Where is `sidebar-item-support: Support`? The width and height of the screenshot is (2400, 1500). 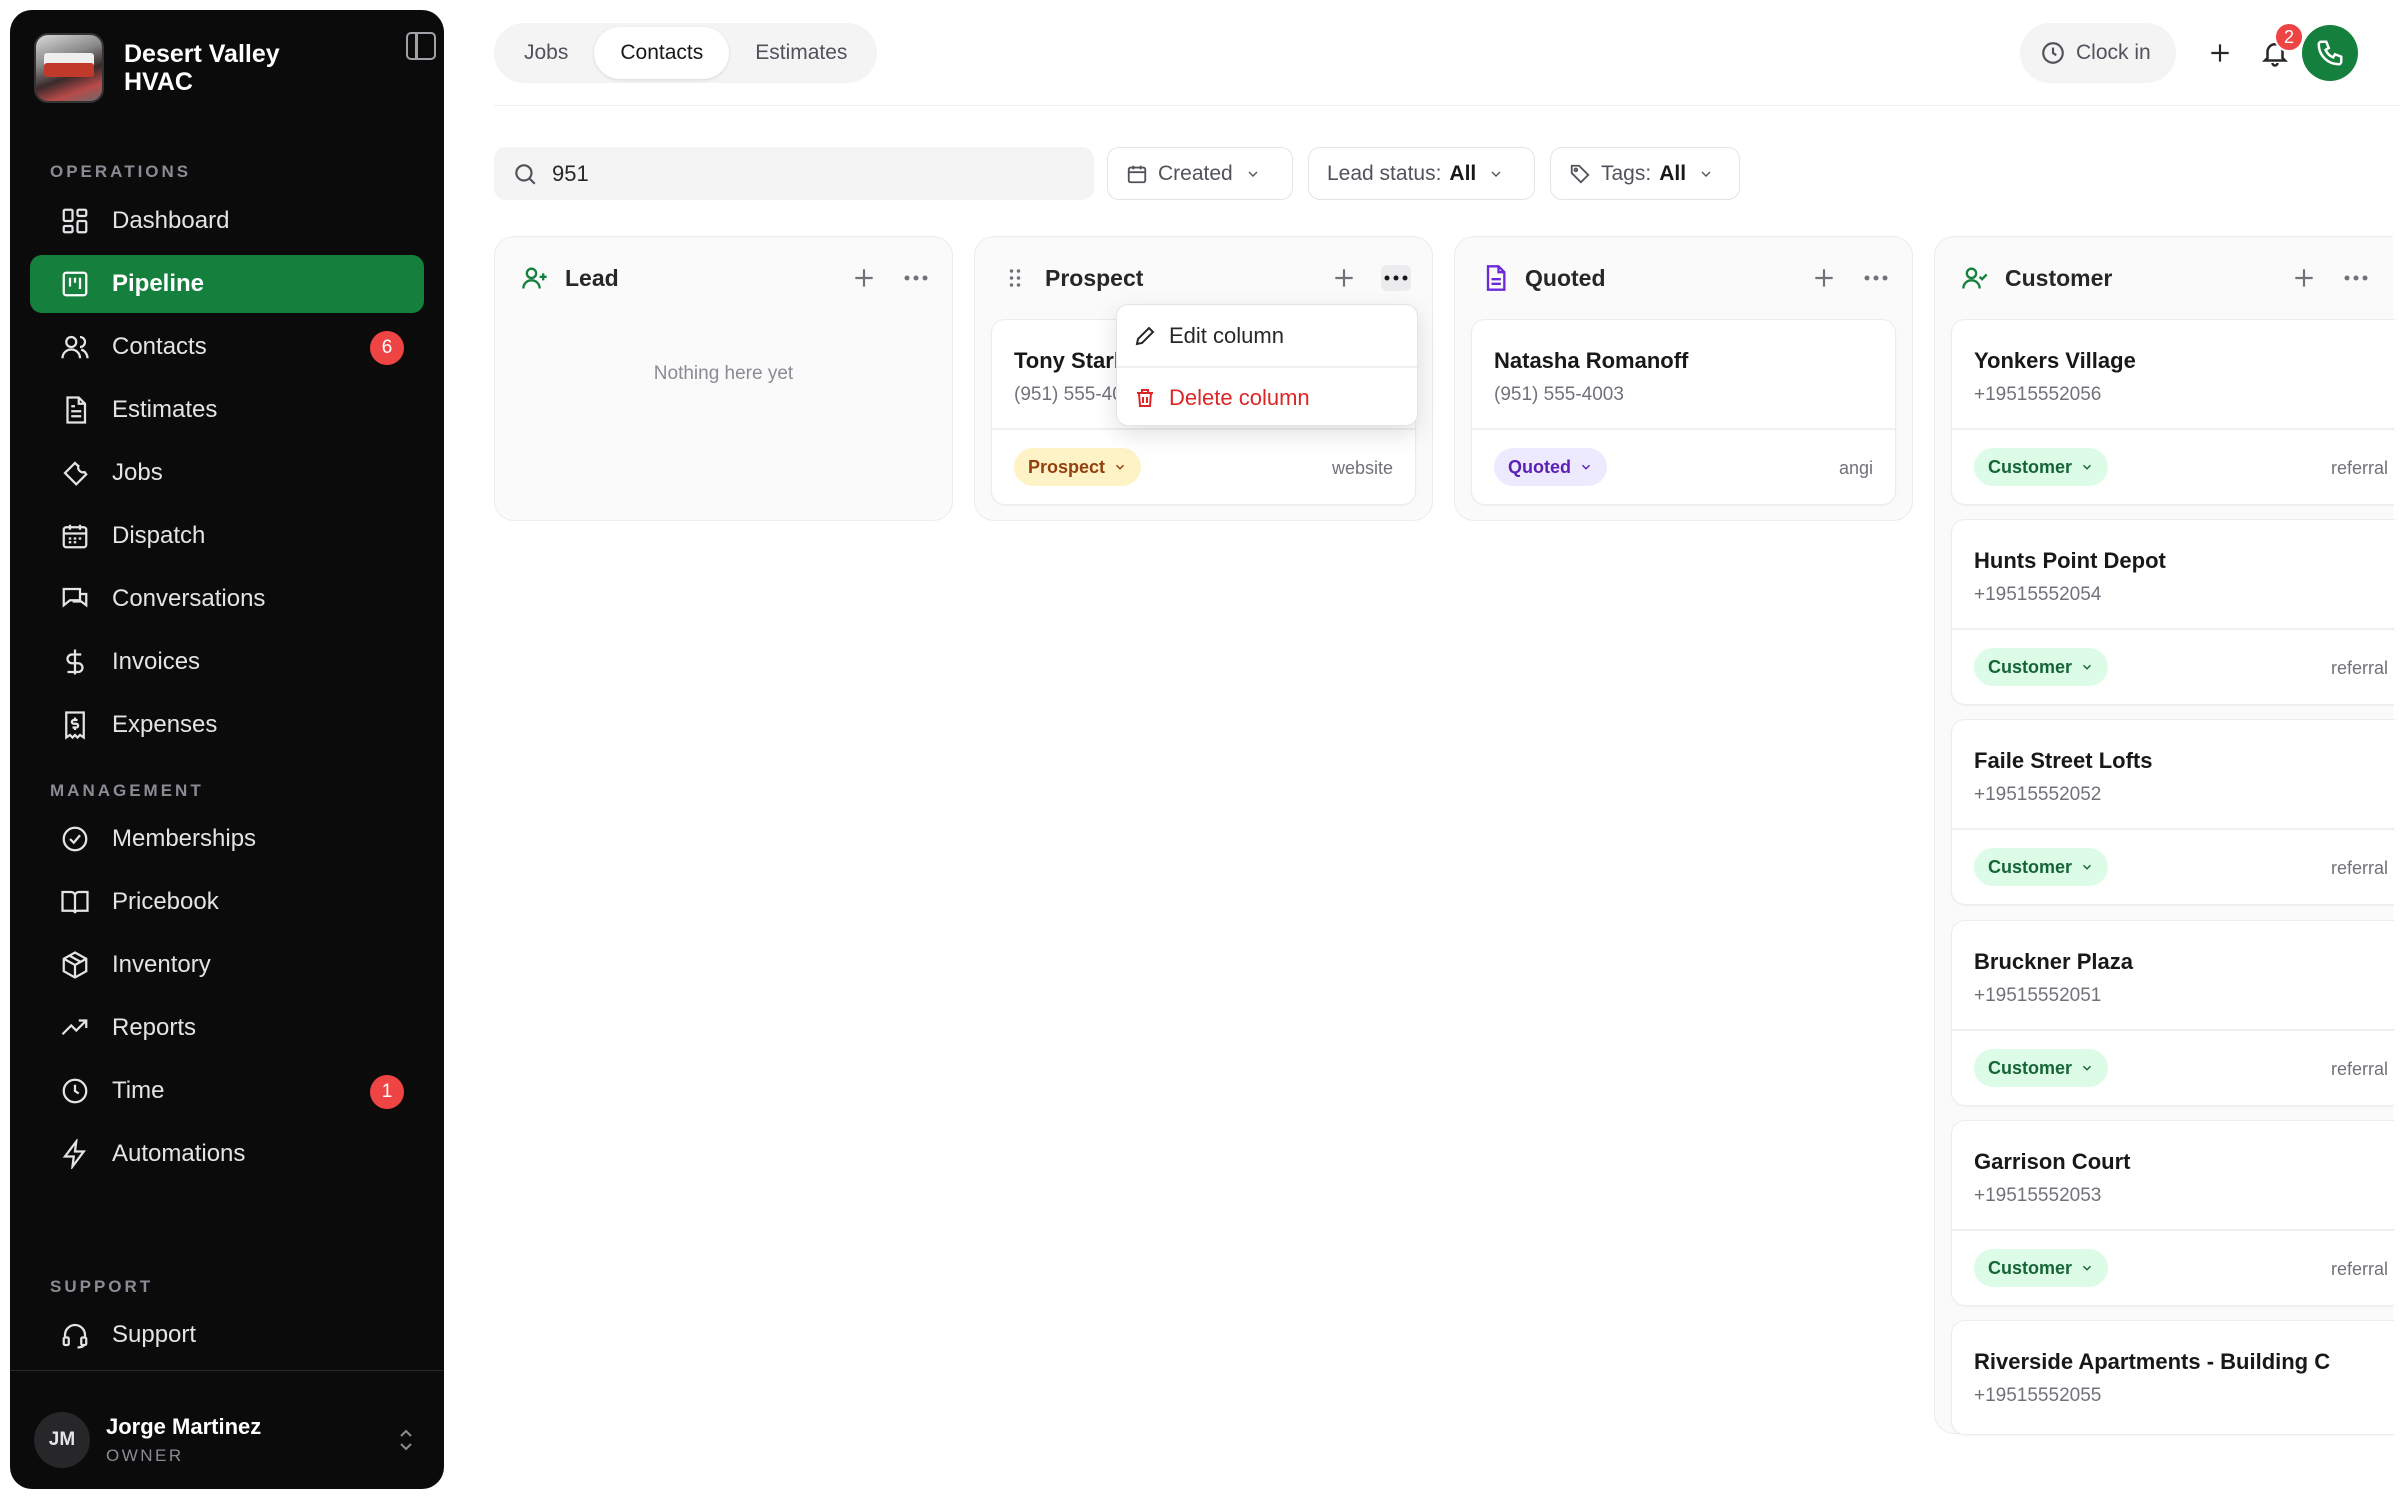
sidebar-item-support: Support is located at coordinates (227, 1335).